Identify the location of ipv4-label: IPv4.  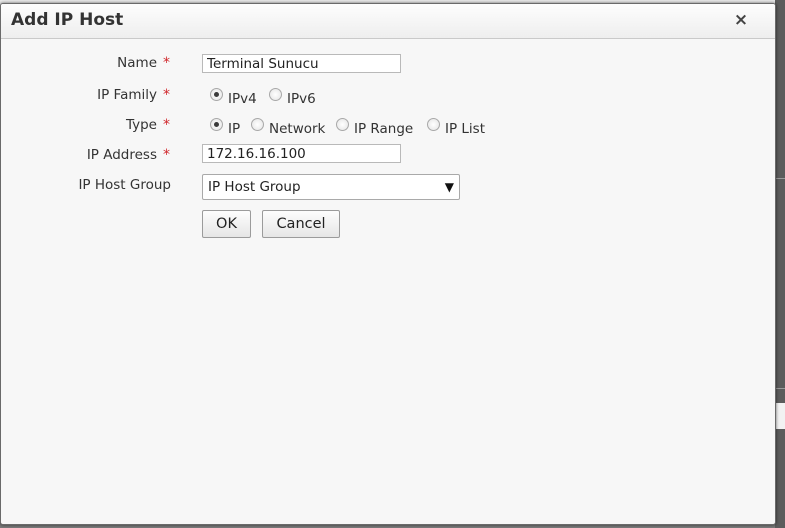
(242, 99).